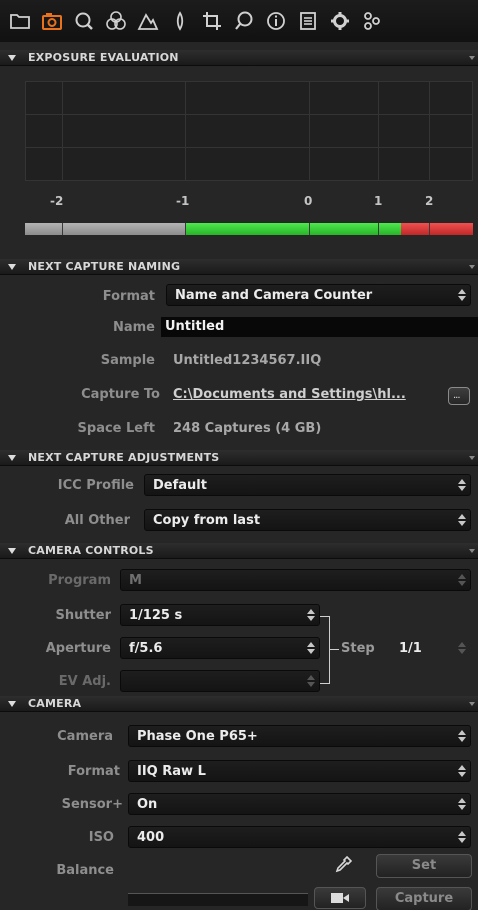  What do you see at coordinates (85, 870) in the screenshot?
I see `balance-label: Balance` at bounding box center [85, 870].